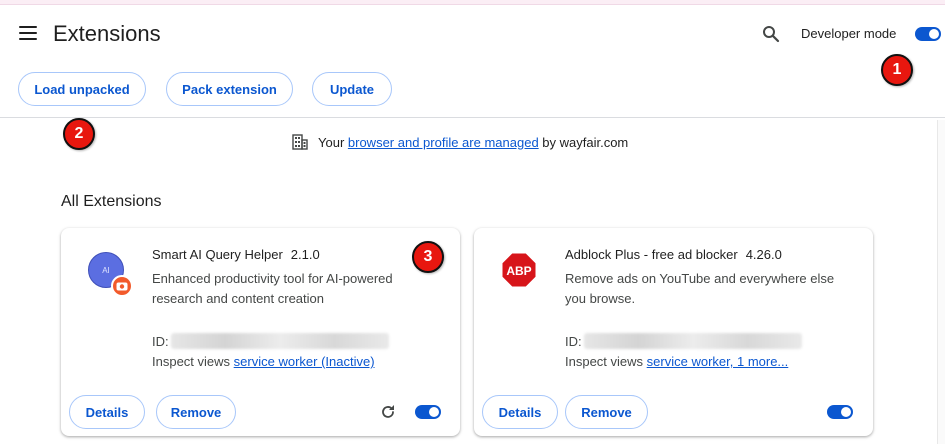 The height and width of the screenshot is (444, 945). Describe the element at coordinates (300, 142) in the screenshot. I see `building-icon` at that location.